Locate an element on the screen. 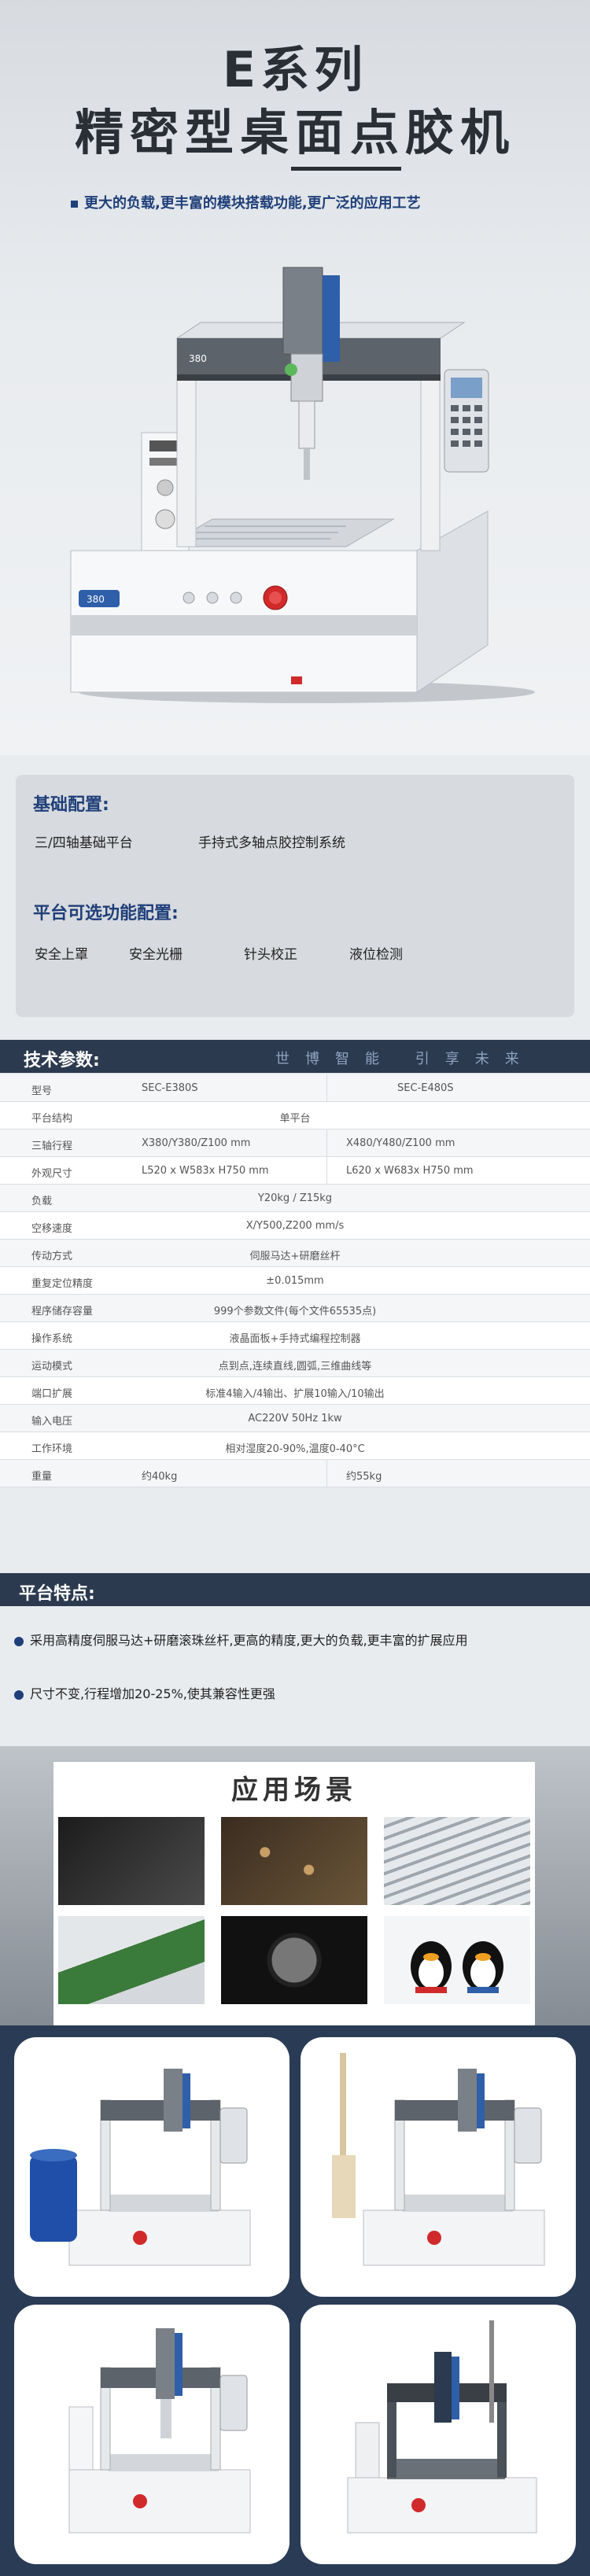  spec-value: 点到点,连续直线,圆弧,三维曲线等 is located at coordinates (295, 1367).